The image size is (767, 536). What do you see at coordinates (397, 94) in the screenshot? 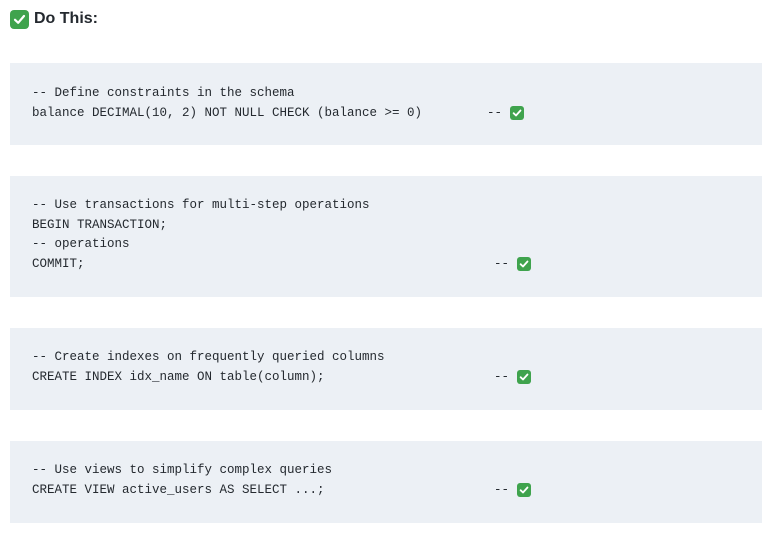
I see `code-line: -- Define constraints in the schema` at bounding box center [397, 94].